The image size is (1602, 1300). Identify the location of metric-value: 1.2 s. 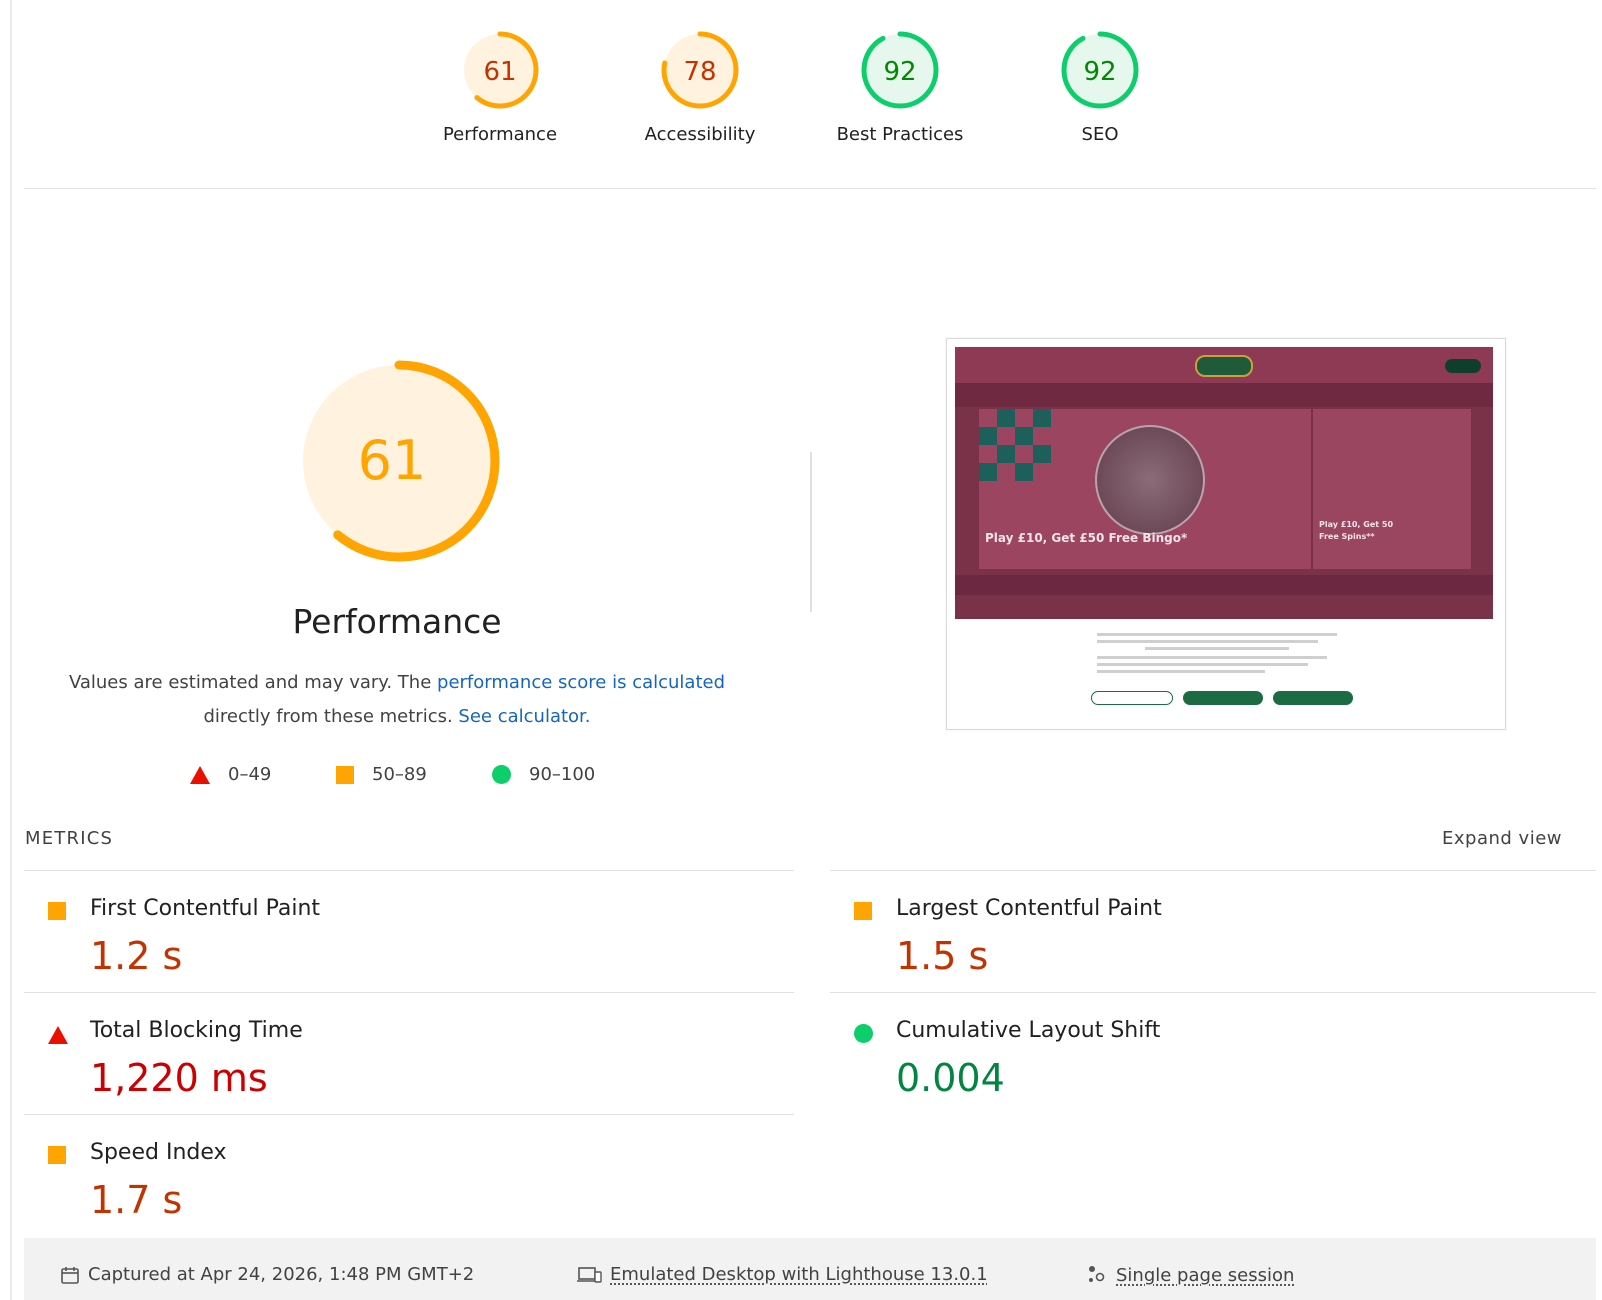
(136, 956).